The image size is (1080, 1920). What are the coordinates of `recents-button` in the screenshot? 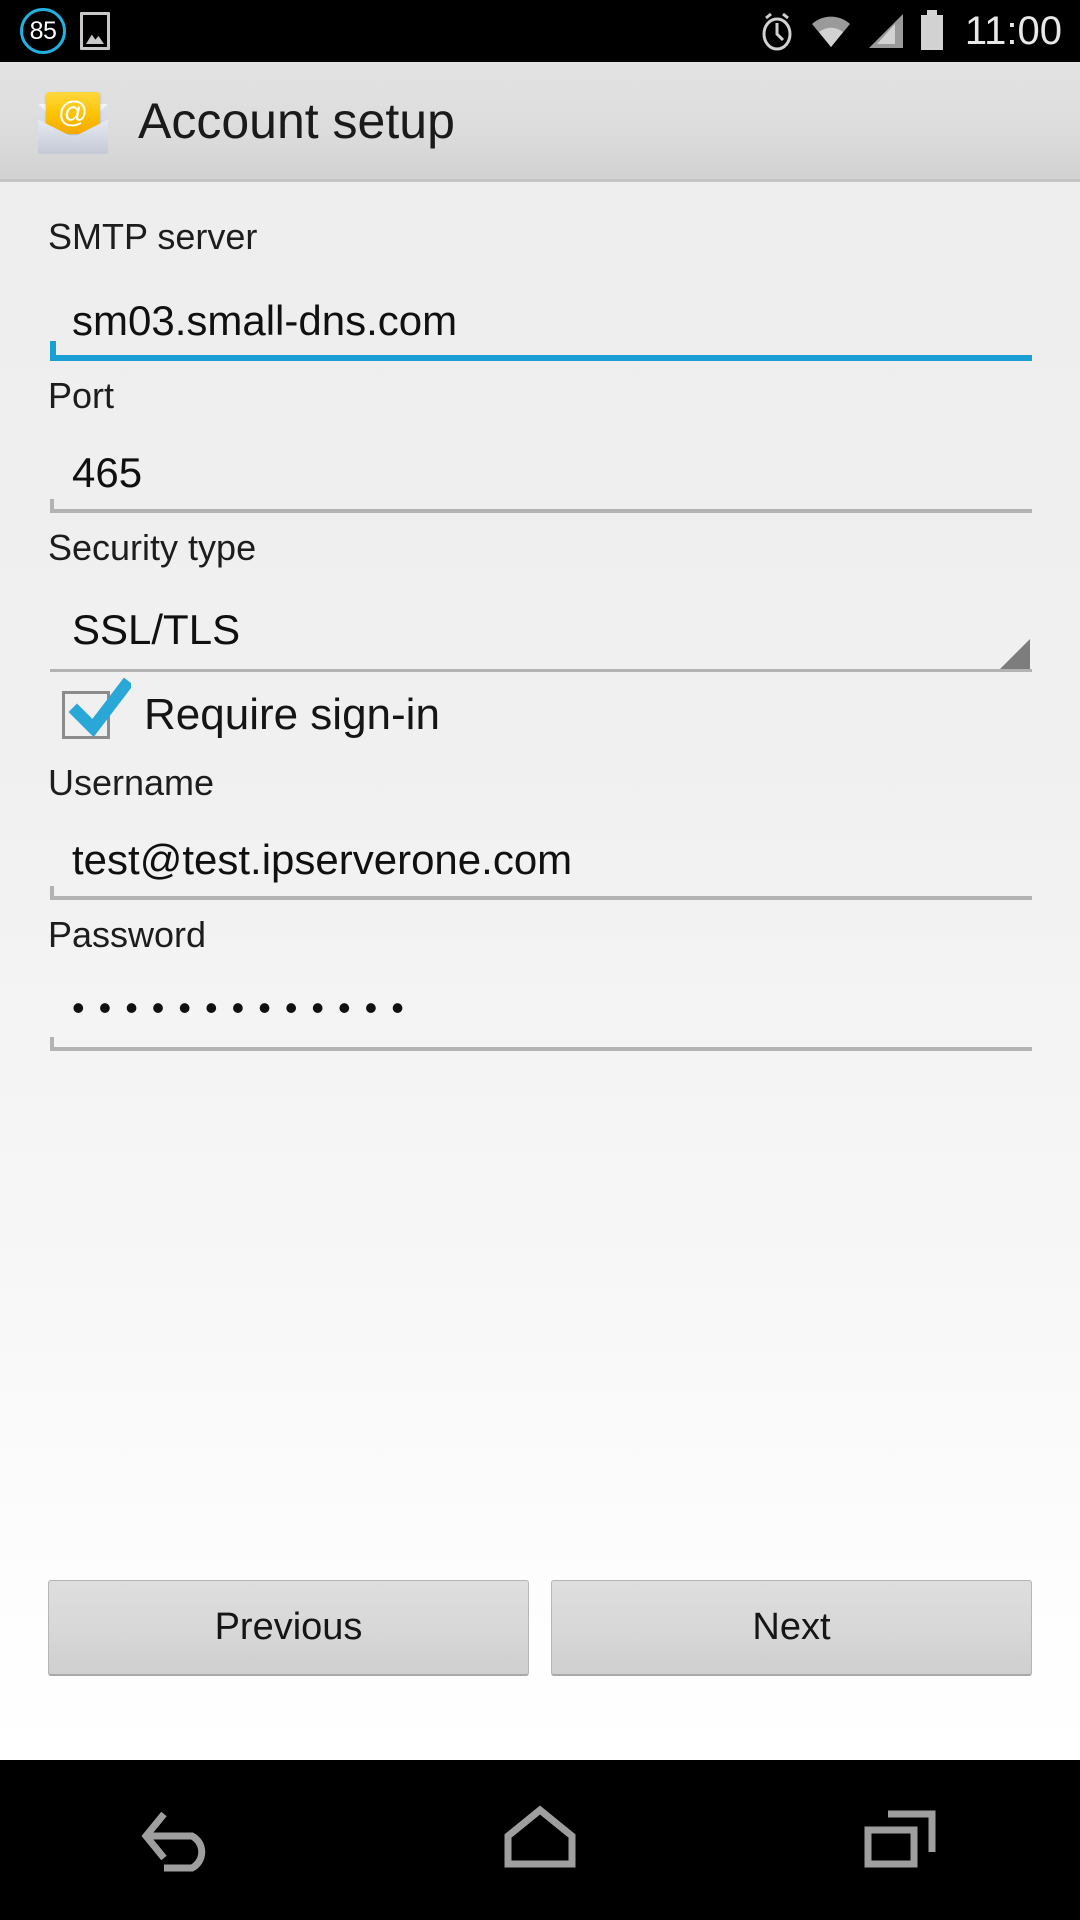 It's located at (900, 1840).